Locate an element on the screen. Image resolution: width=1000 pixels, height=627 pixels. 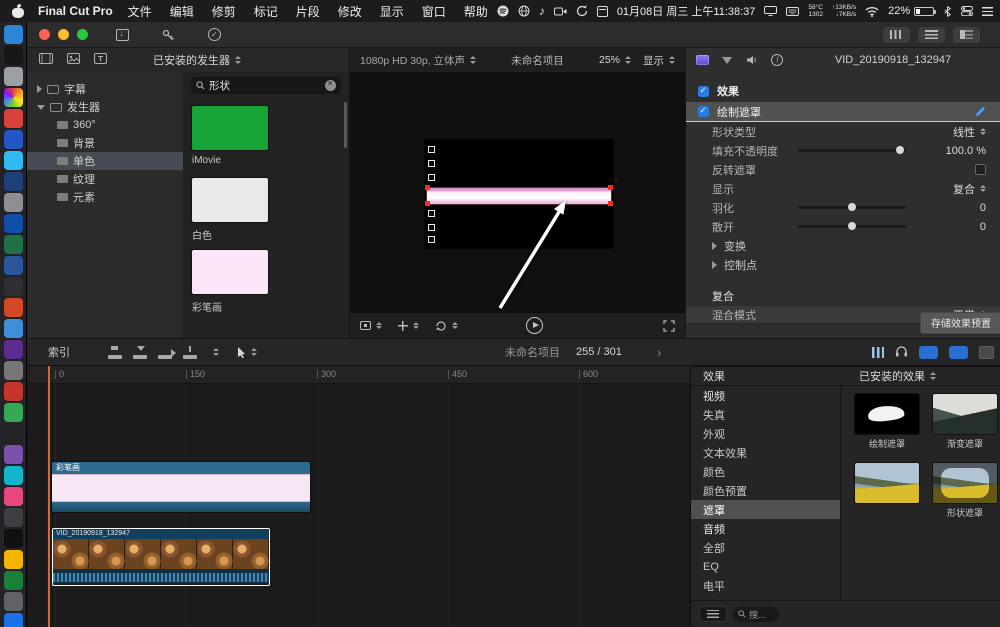
timeline-clip-video: VID_20190918_132947 is located at coordinates (161, 557).